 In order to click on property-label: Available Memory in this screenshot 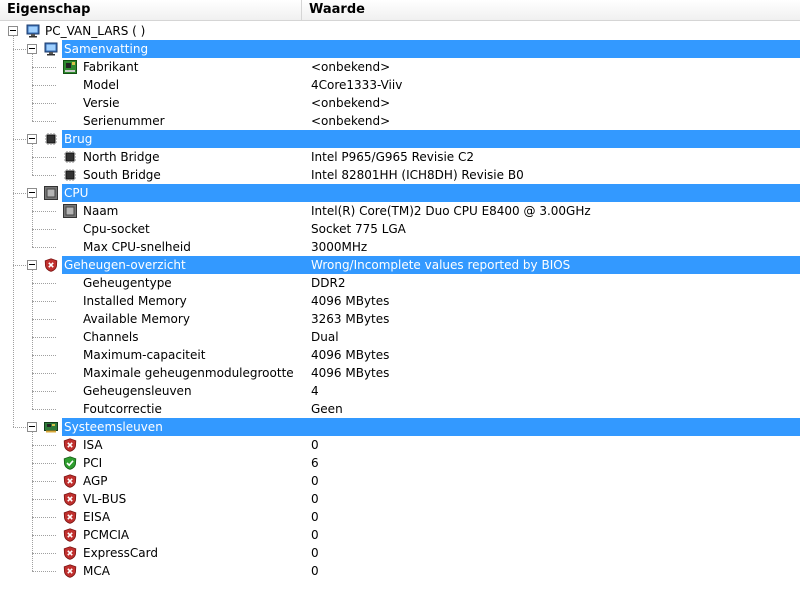, I will do `click(136, 319)`.